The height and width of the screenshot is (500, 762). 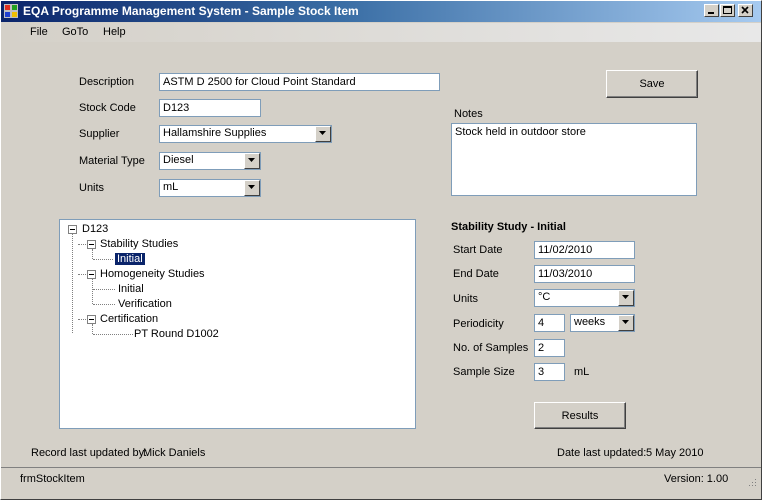 I want to click on stock-code-input, so click(x=210, y=108).